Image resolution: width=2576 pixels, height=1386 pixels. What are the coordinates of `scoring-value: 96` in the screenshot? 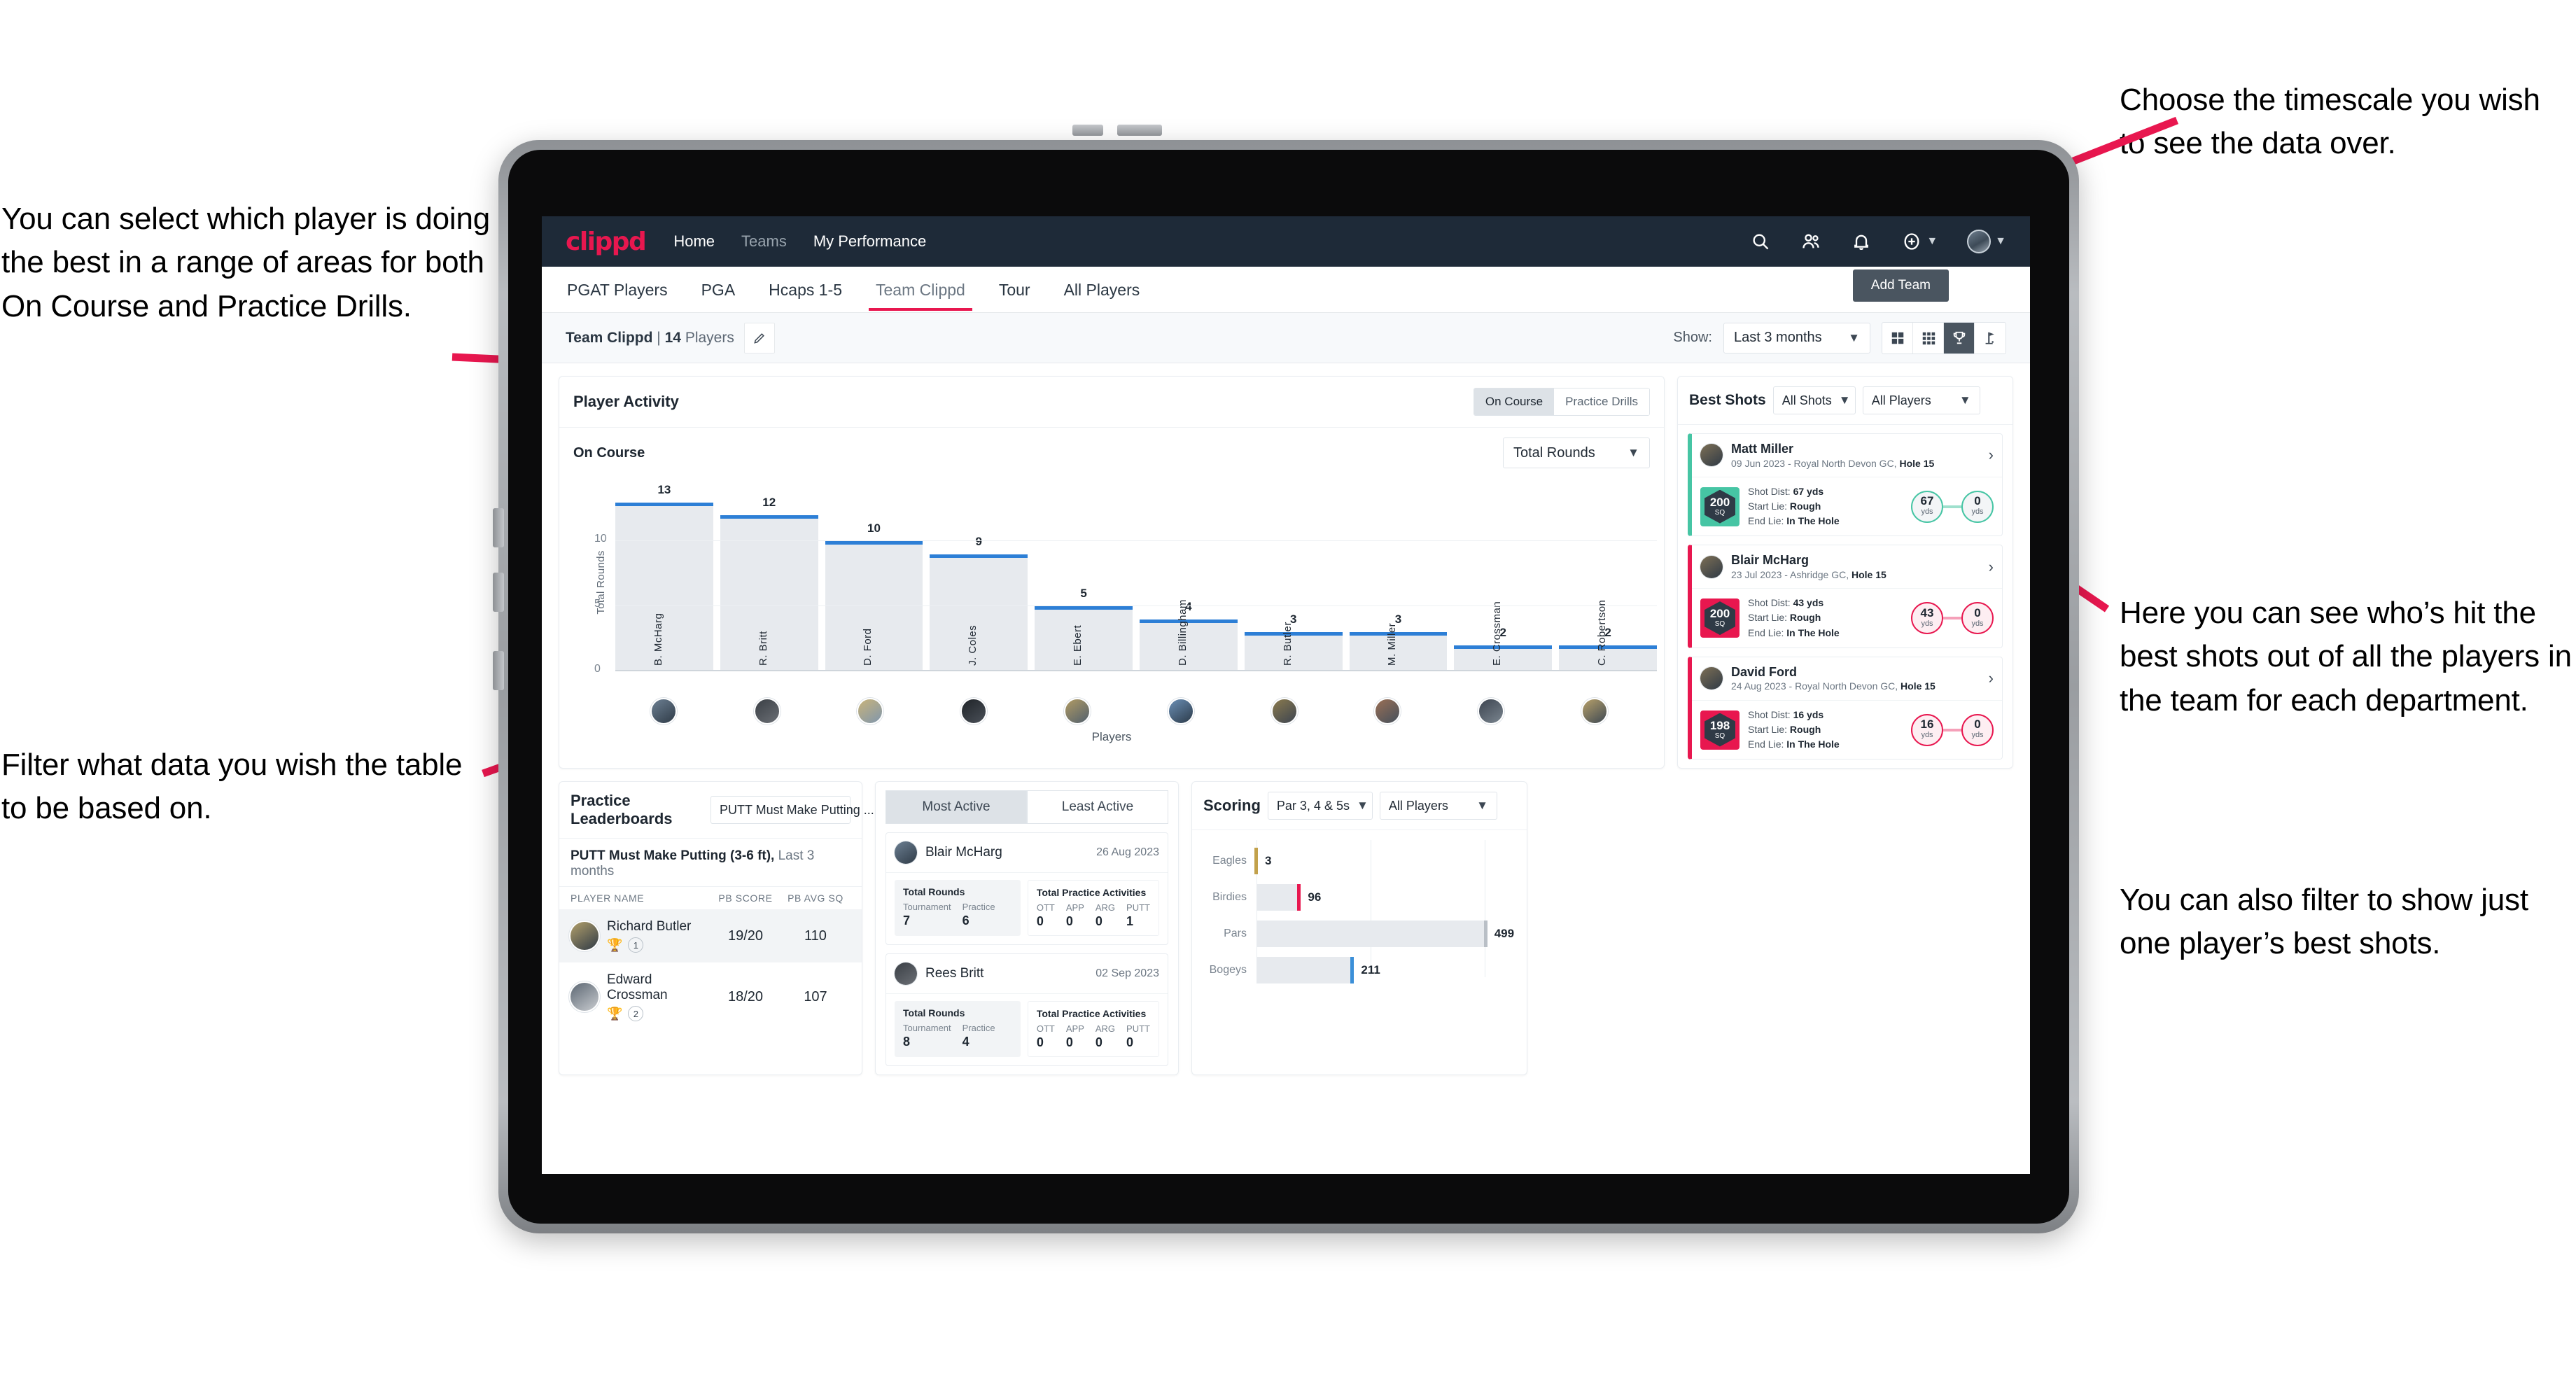 It's located at (1315, 897).